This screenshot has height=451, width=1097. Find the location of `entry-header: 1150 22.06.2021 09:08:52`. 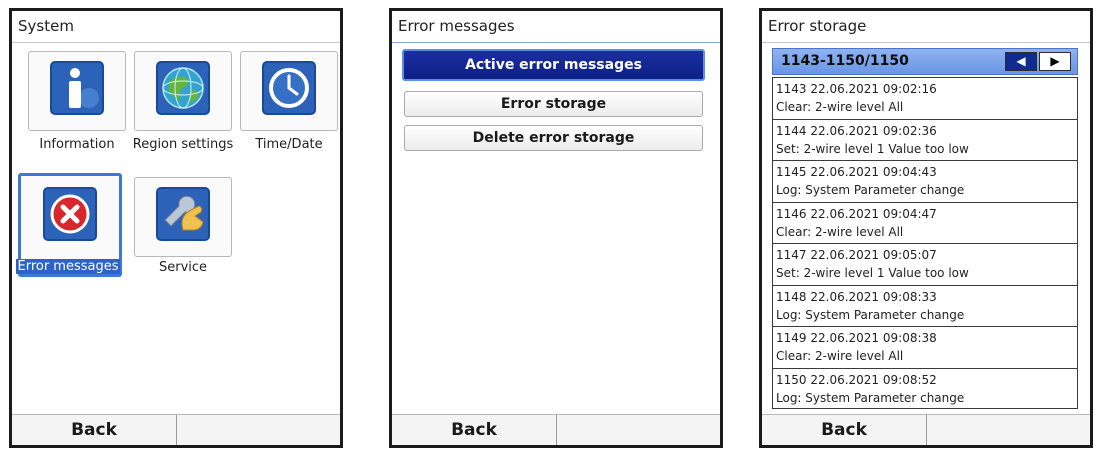

entry-header: 1150 22.06.2021 09:08:52 is located at coordinates (856, 379).